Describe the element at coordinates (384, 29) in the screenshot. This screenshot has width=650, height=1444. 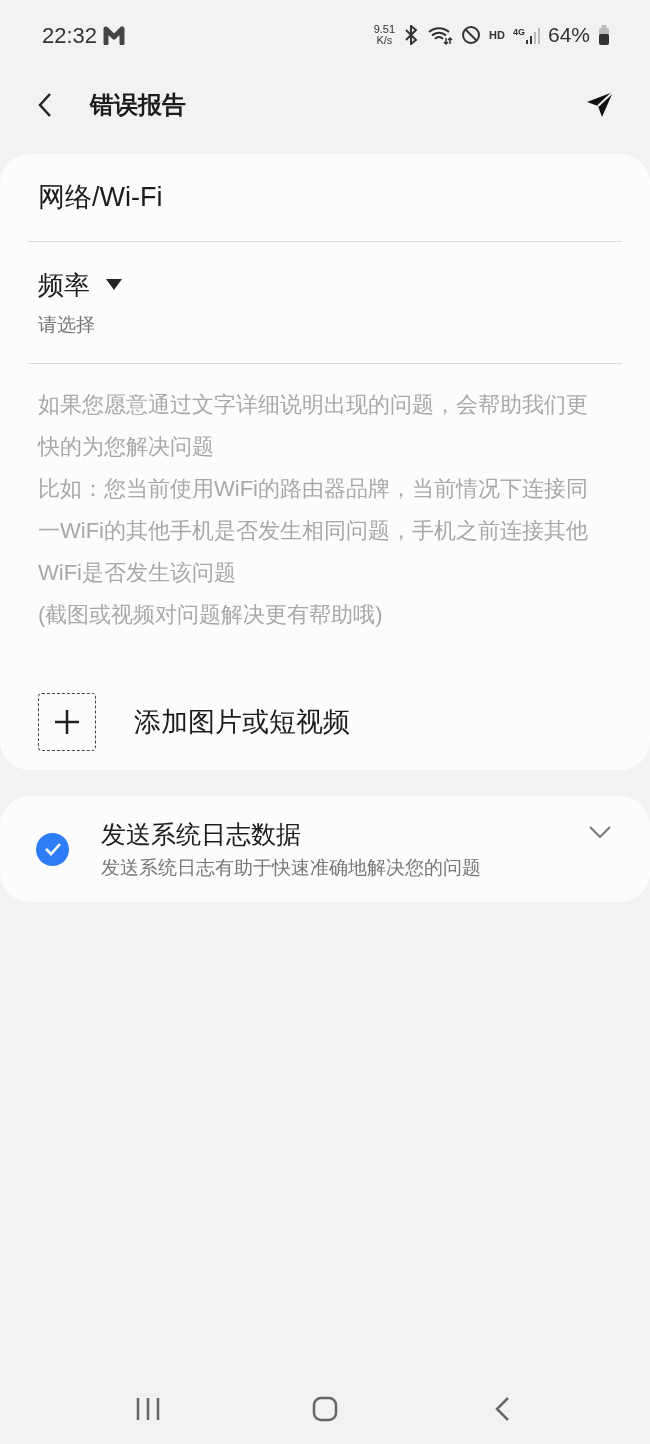
I see `speed-value: 9.51` at that location.